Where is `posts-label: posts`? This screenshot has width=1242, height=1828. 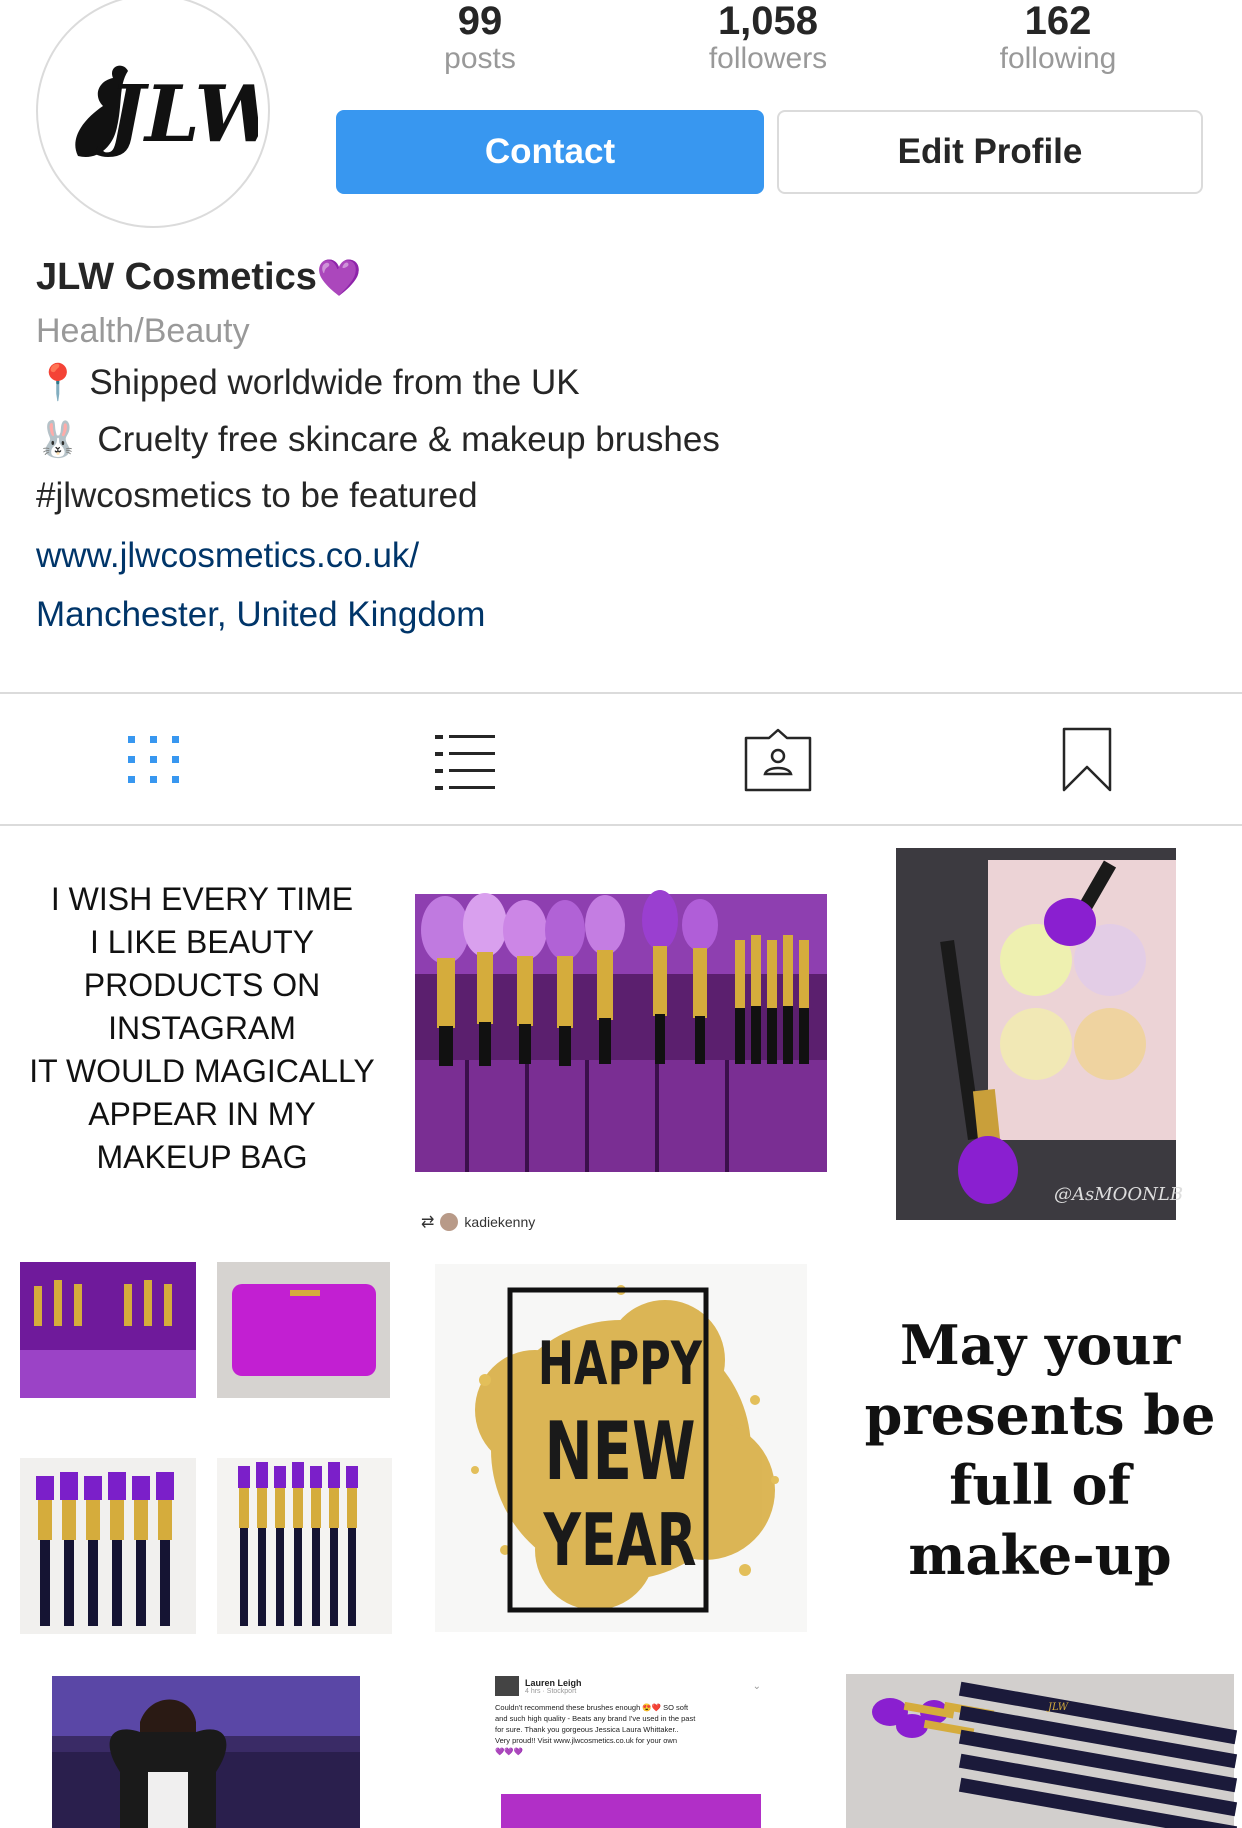
posts-label: posts is located at coordinates (480, 58).